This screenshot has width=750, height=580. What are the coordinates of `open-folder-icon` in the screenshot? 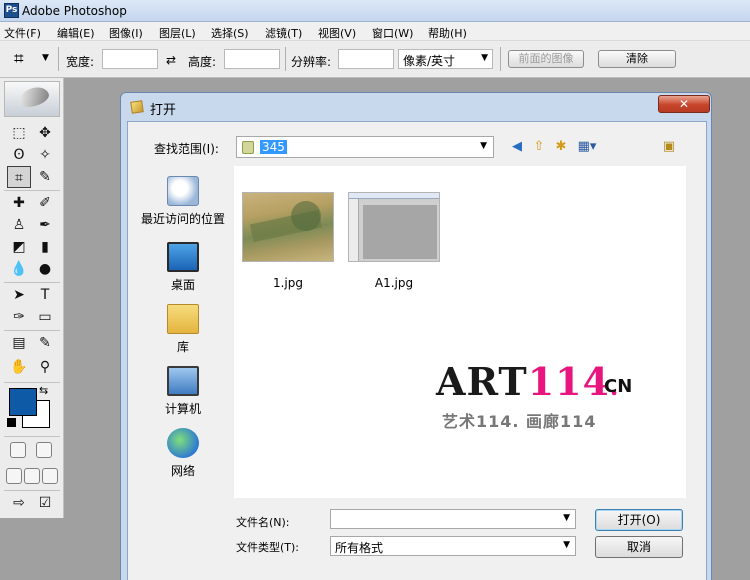 It's located at (137, 107).